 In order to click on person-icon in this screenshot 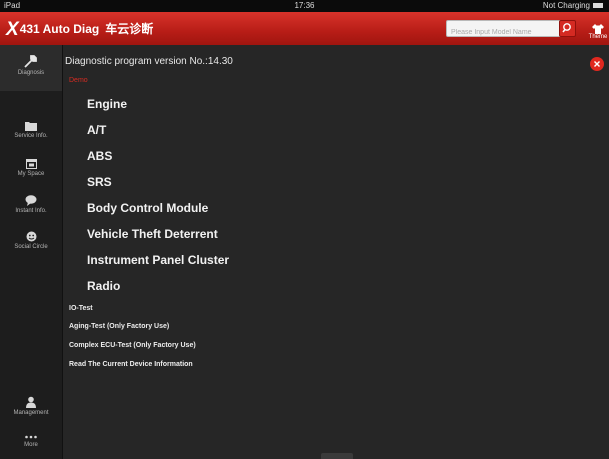, I will do `click(31, 402)`.